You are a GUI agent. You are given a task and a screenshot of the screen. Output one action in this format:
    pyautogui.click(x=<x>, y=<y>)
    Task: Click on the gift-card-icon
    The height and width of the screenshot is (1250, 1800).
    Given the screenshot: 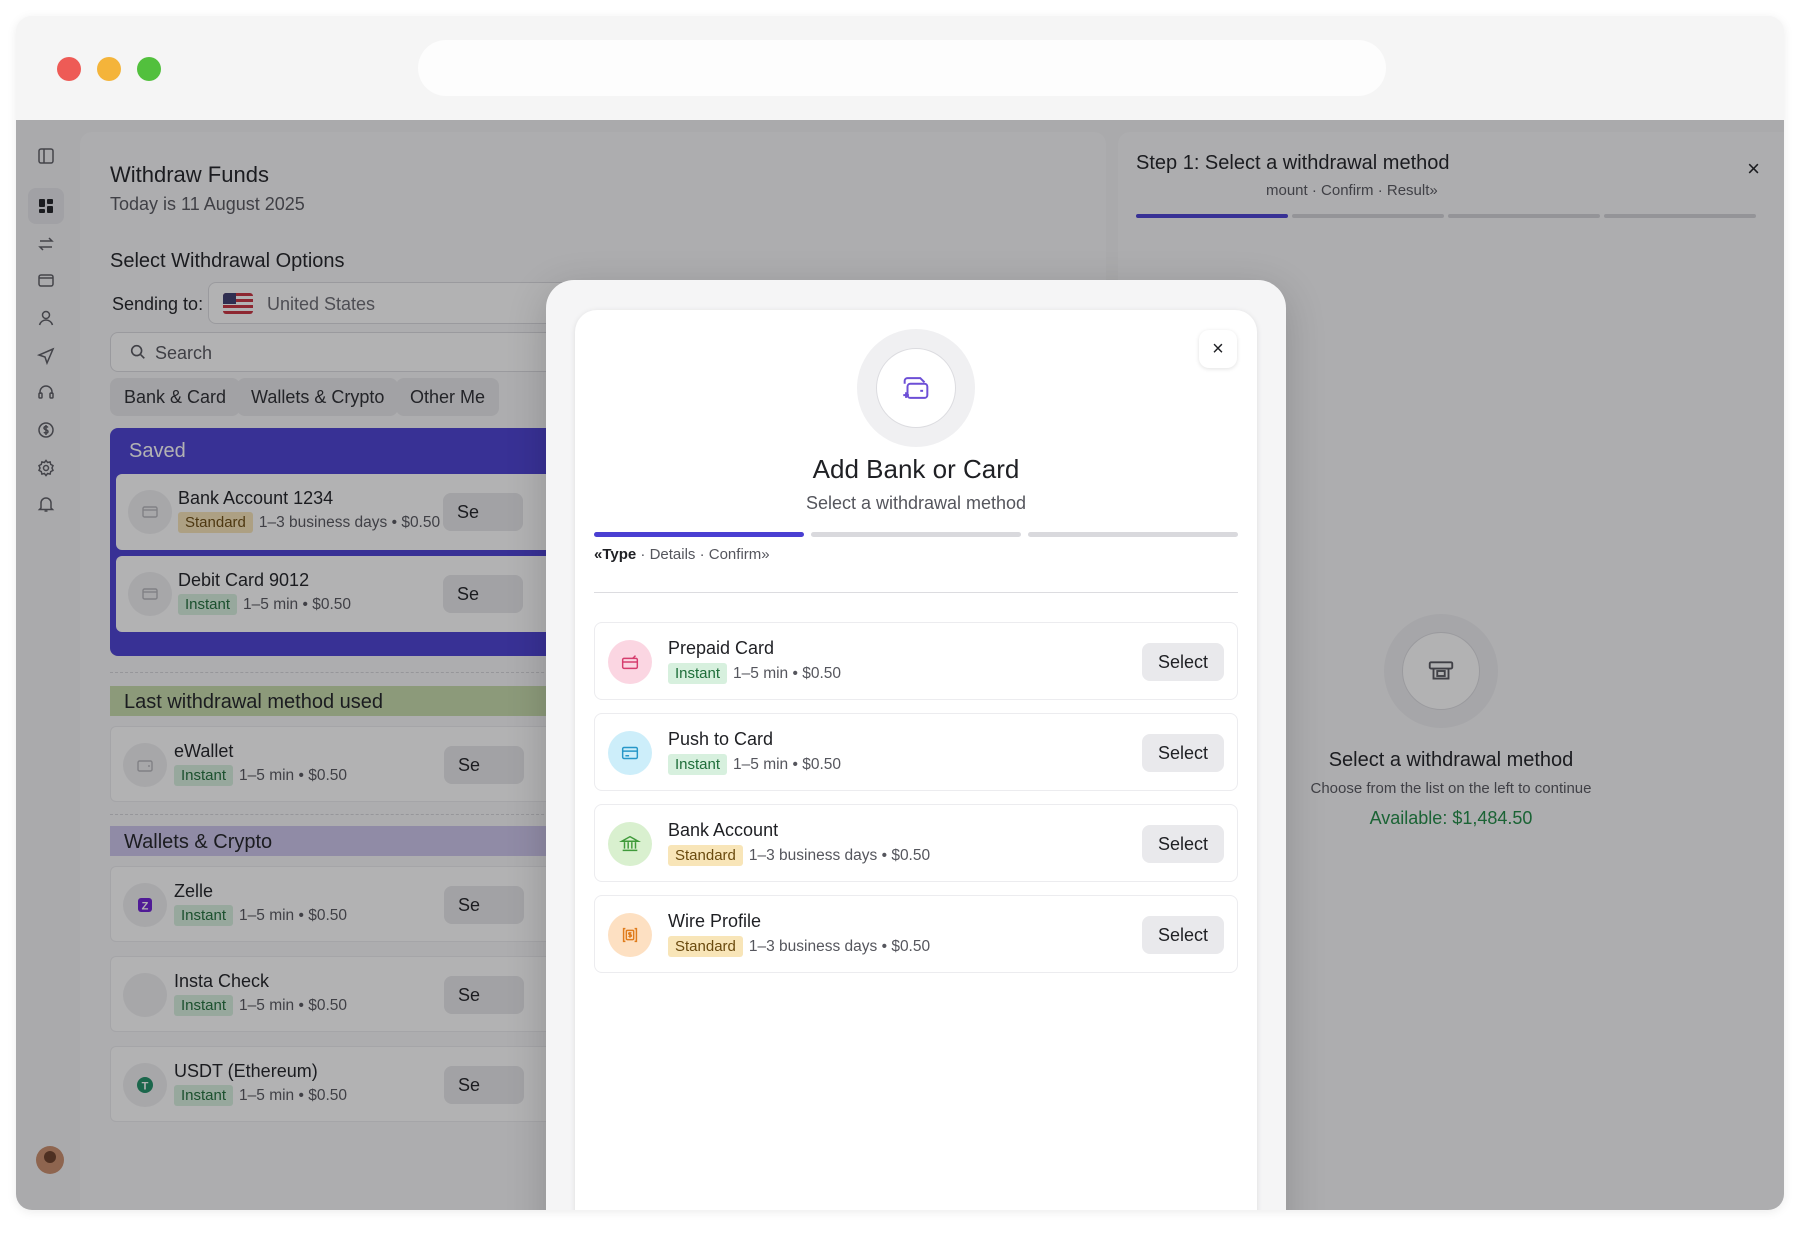 What is the action you would take?
    pyautogui.click(x=630, y=662)
    